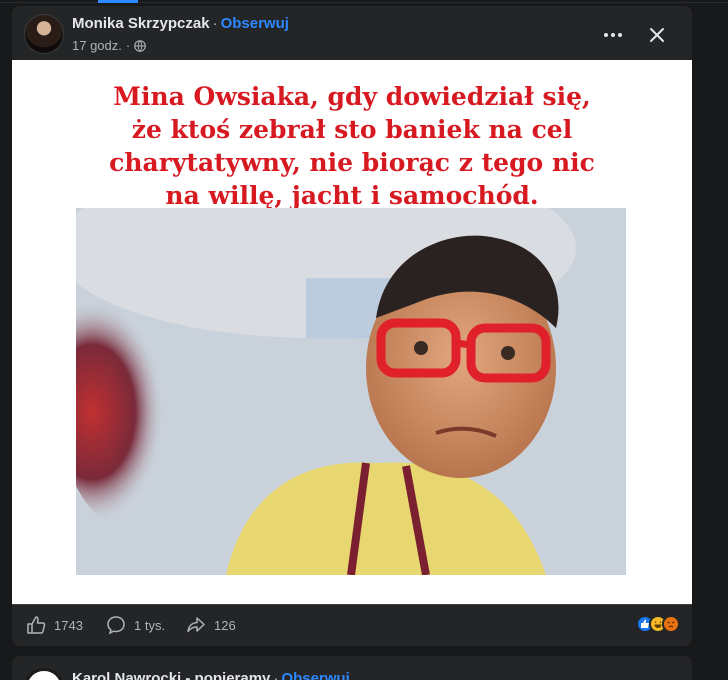 This screenshot has height=680, width=728. What do you see at coordinates (352, 96) in the screenshot?
I see `caption-line: Mina Owsiaka, gdy dowiedział się,` at bounding box center [352, 96].